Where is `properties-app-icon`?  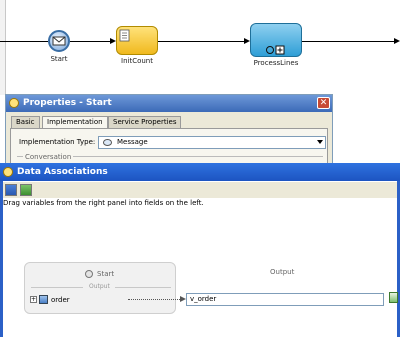
properties-app-icon is located at coordinates (14, 103).